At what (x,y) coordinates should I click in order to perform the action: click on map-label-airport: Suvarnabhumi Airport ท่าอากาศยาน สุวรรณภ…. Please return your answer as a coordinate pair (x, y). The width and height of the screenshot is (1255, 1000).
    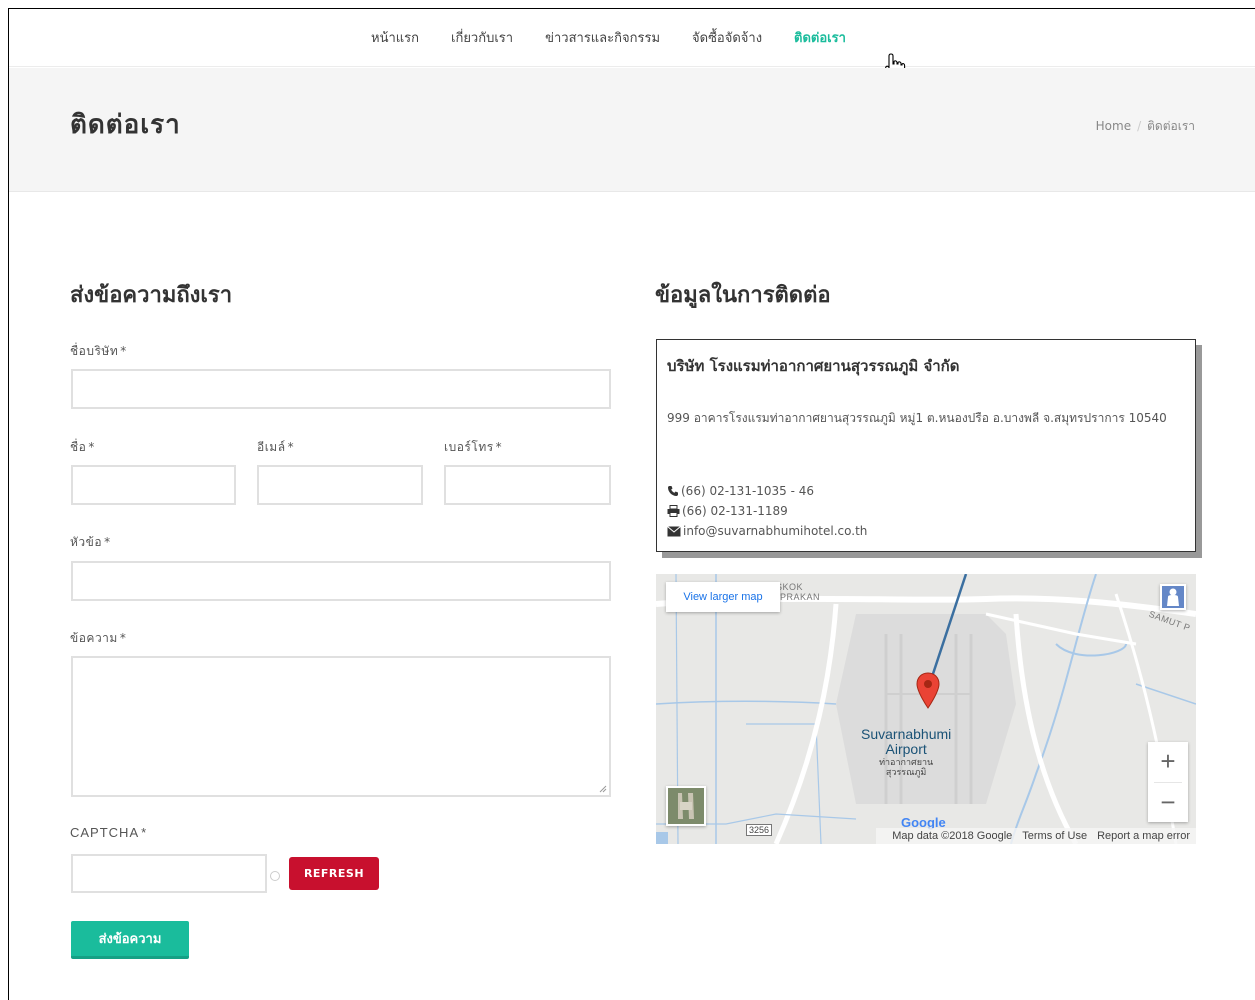
    Looking at the image, I should click on (906, 752).